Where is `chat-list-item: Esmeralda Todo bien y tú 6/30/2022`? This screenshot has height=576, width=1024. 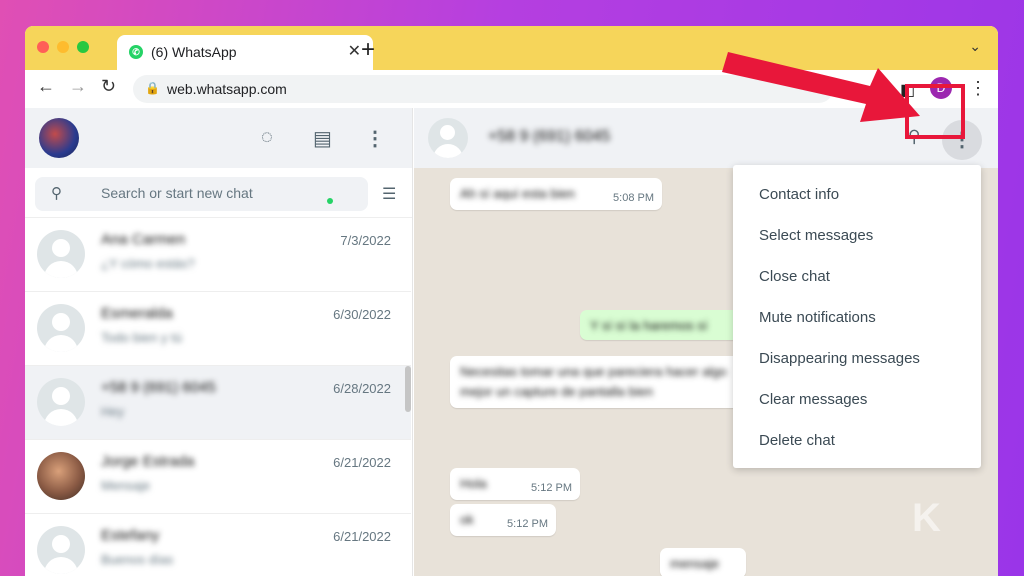
chat-list-item: Esmeralda Todo bien y tú 6/30/2022 is located at coordinates (218, 329).